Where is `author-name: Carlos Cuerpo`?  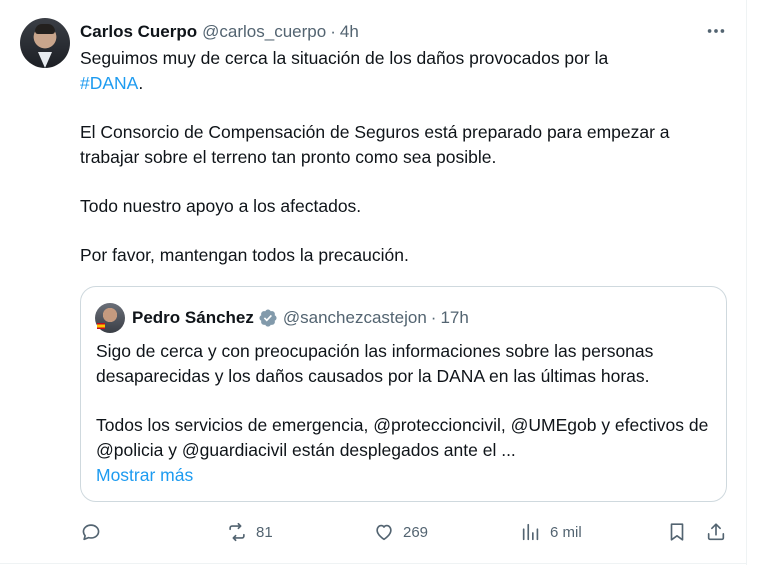 author-name: Carlos Cuerpo is located at coordinates (138, 32).